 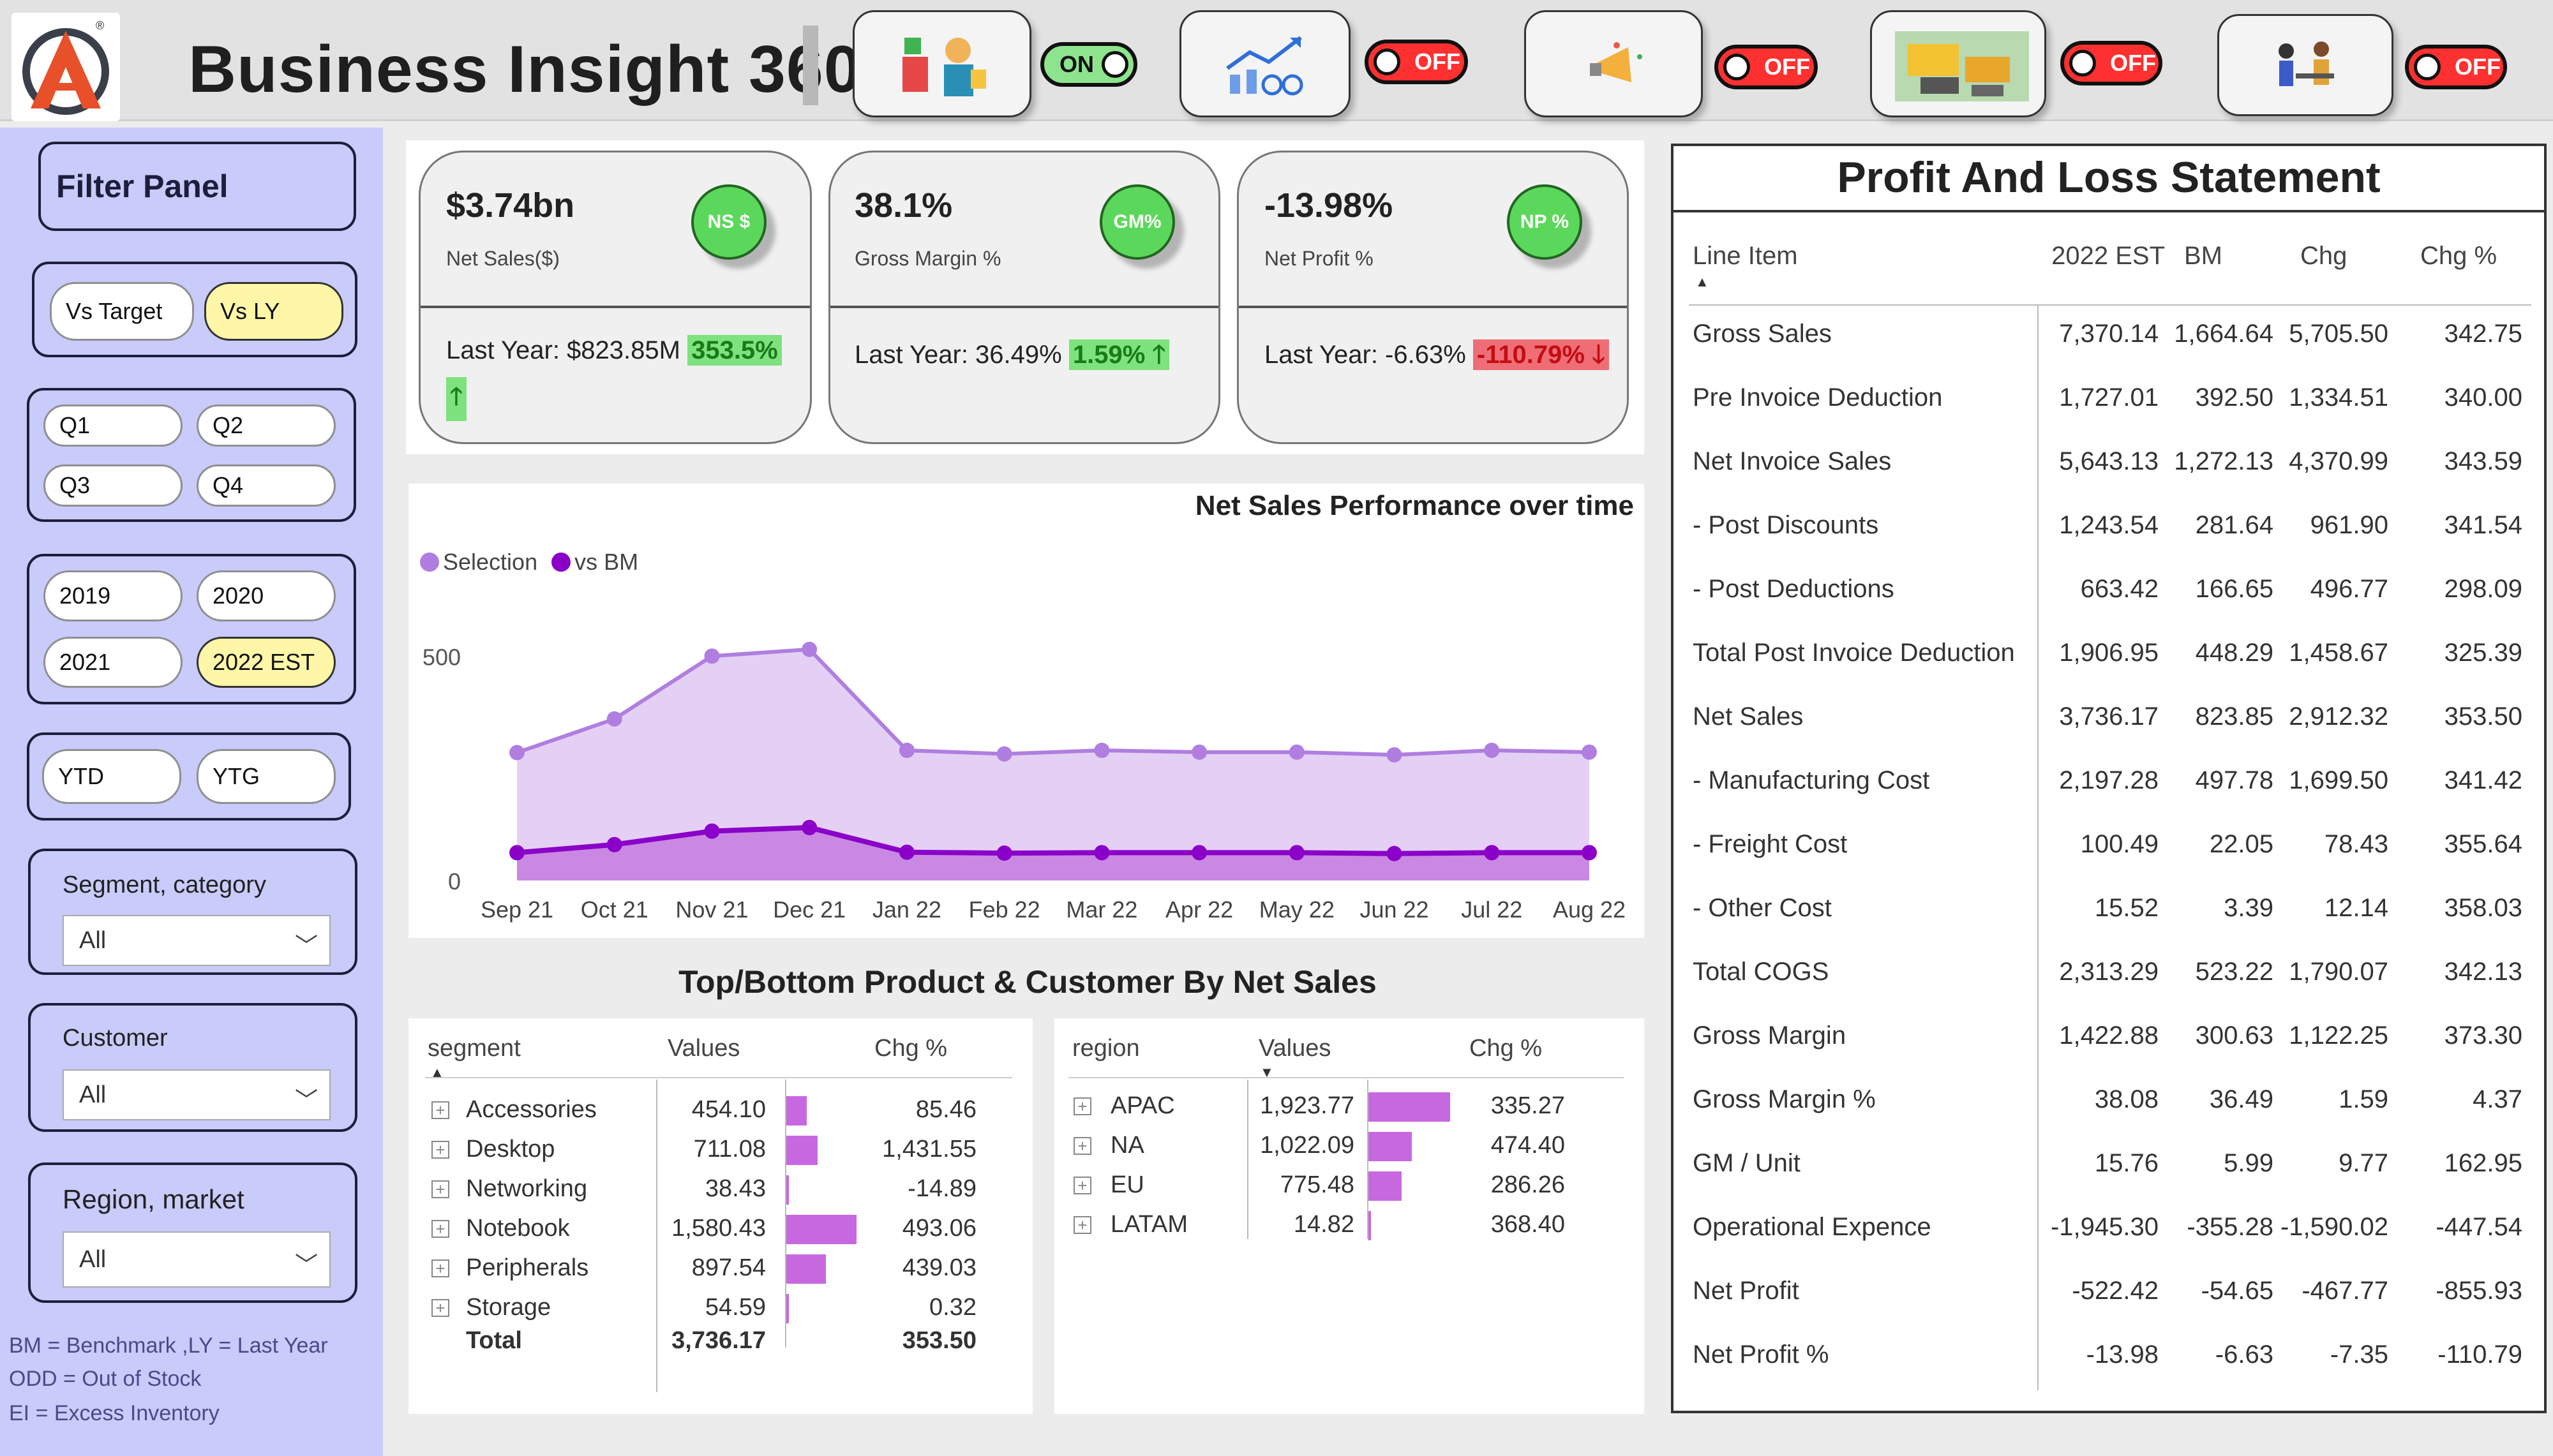 What do you see at coordinates (197, 1259) in the screenshot?
I see `region-market-dropdown: All ﹀` at bounding box center [197, 1259].